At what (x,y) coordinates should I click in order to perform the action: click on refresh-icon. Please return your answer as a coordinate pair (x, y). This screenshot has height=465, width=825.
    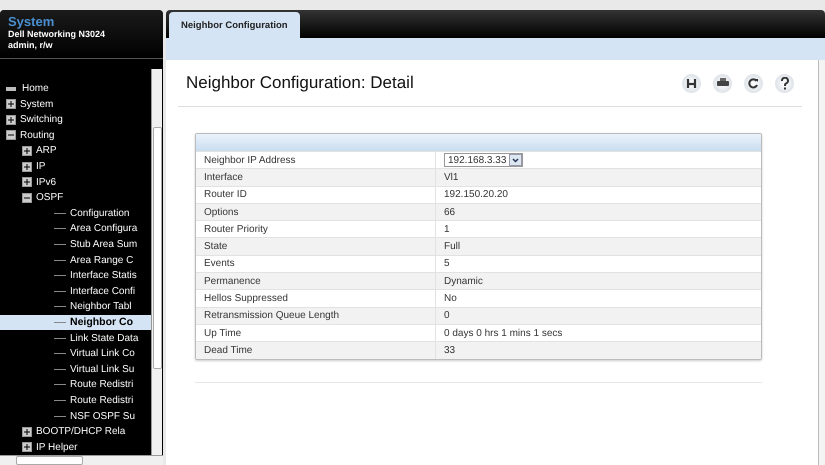
    Looking at the image, I should click on (753, 83).